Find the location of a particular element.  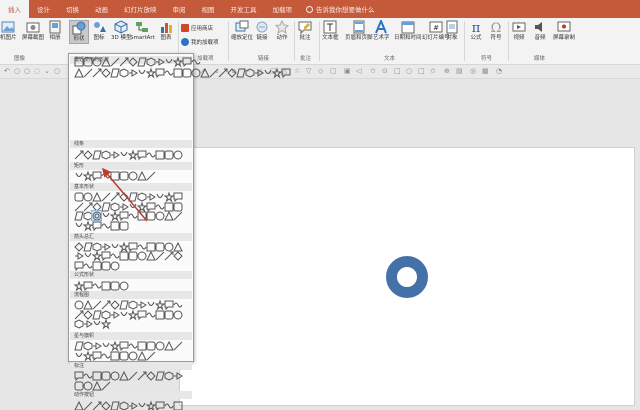

comment-button: 批注 is located at coordinates (305, 31).